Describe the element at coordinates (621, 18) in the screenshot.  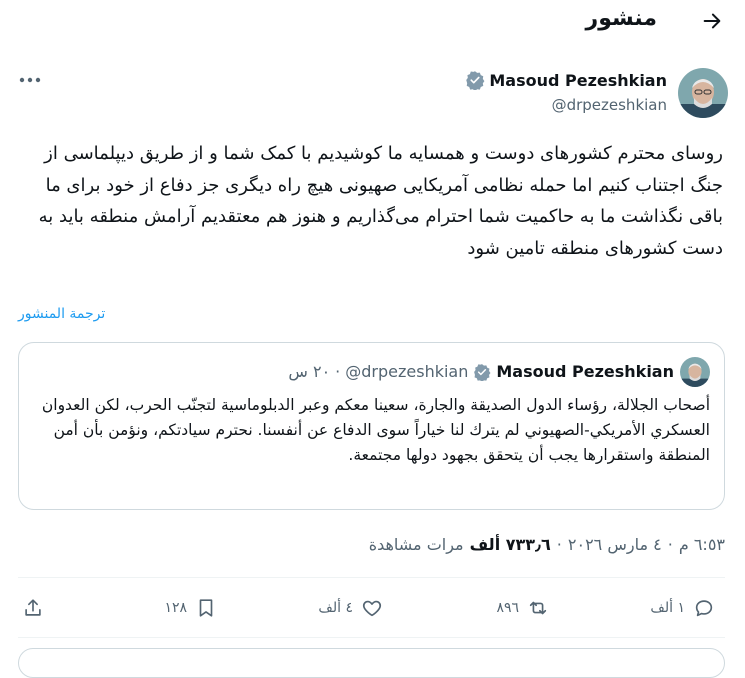
I see `page-title: منشور` at that location.